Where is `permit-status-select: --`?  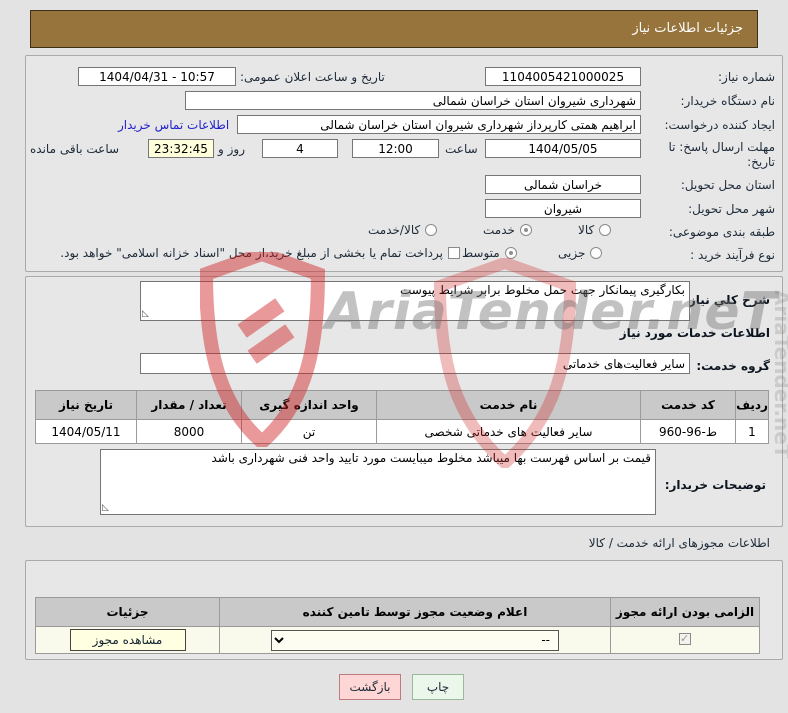 permit-status-select: -- is located at coordinates (415, 640).